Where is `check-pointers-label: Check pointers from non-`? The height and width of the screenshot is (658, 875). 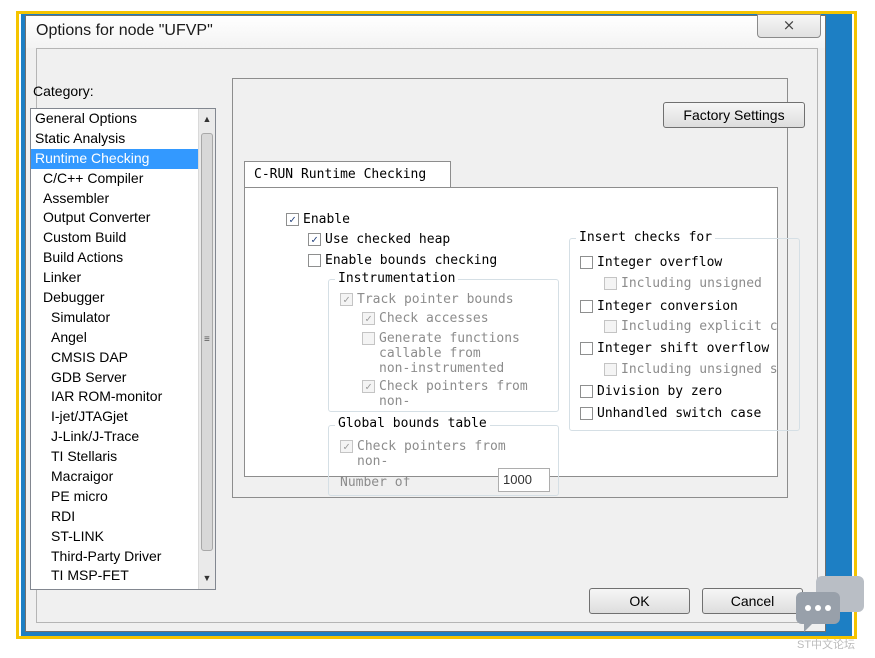 check-pointers-label: Check pointers from non- is located at coordinates (453, 394).